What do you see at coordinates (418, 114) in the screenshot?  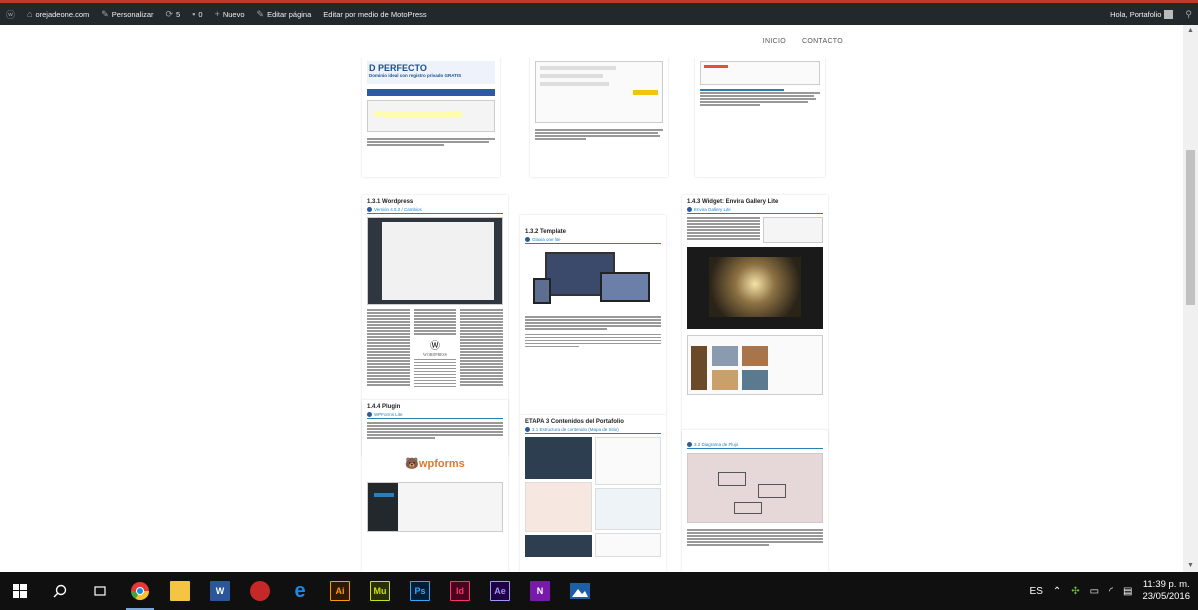 I see `domain-form-field` at bounding box center [418, 114].